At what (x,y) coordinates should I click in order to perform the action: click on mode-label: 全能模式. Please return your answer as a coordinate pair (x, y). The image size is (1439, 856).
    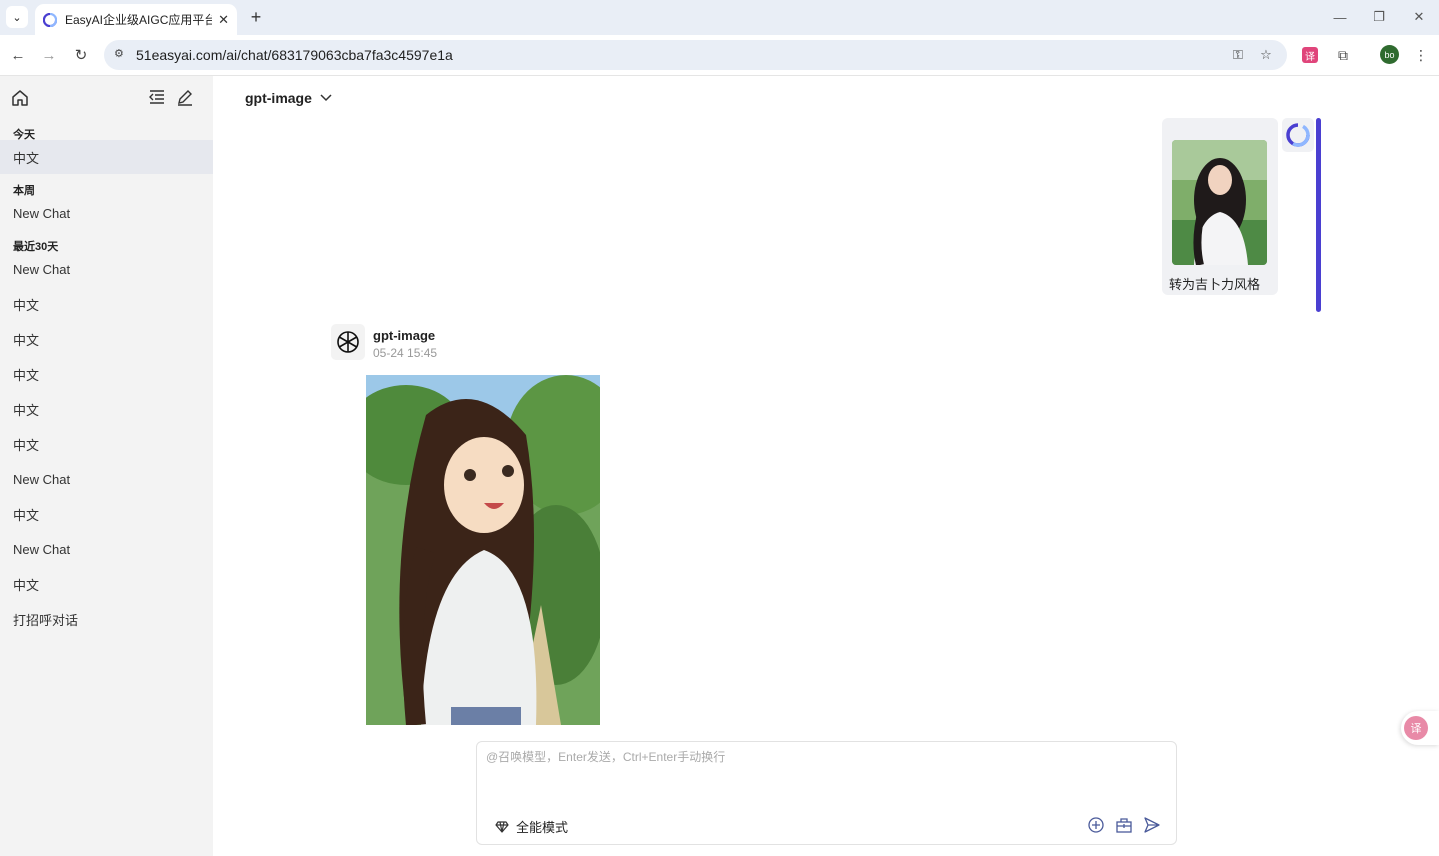
    Looking at the image, I should click on (542, 827).